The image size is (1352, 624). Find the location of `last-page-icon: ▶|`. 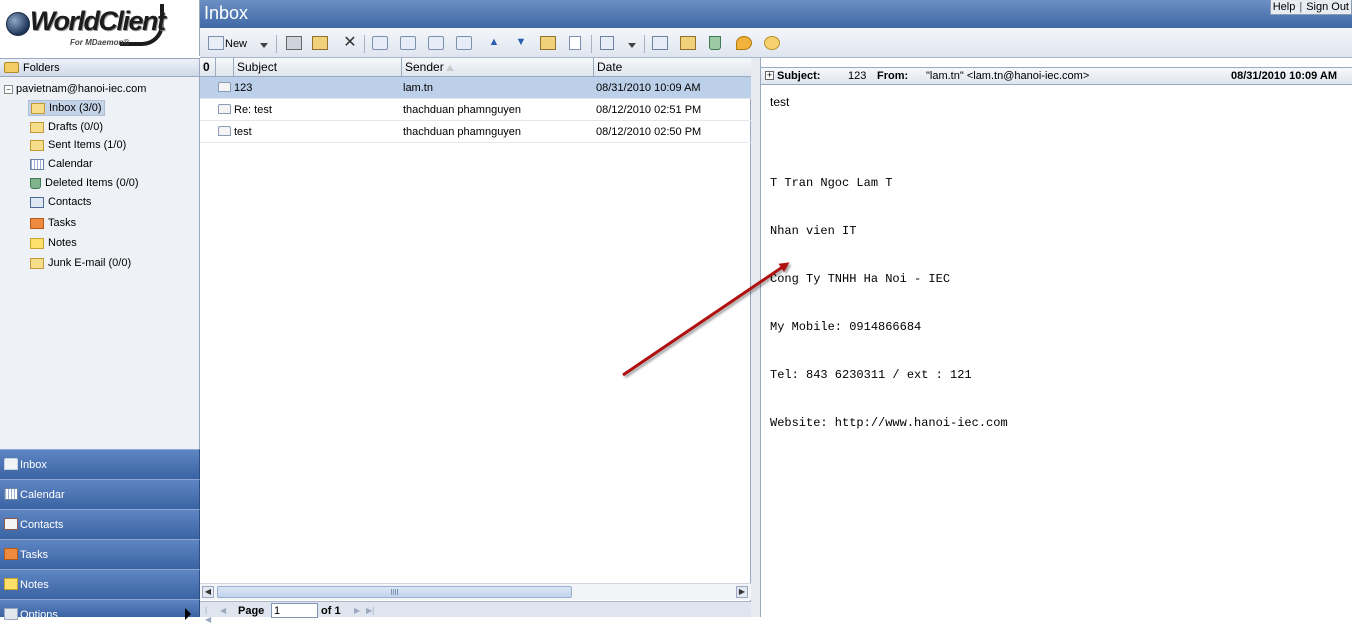

last-page-icon: ▶| is located at coordinates (370, 610).